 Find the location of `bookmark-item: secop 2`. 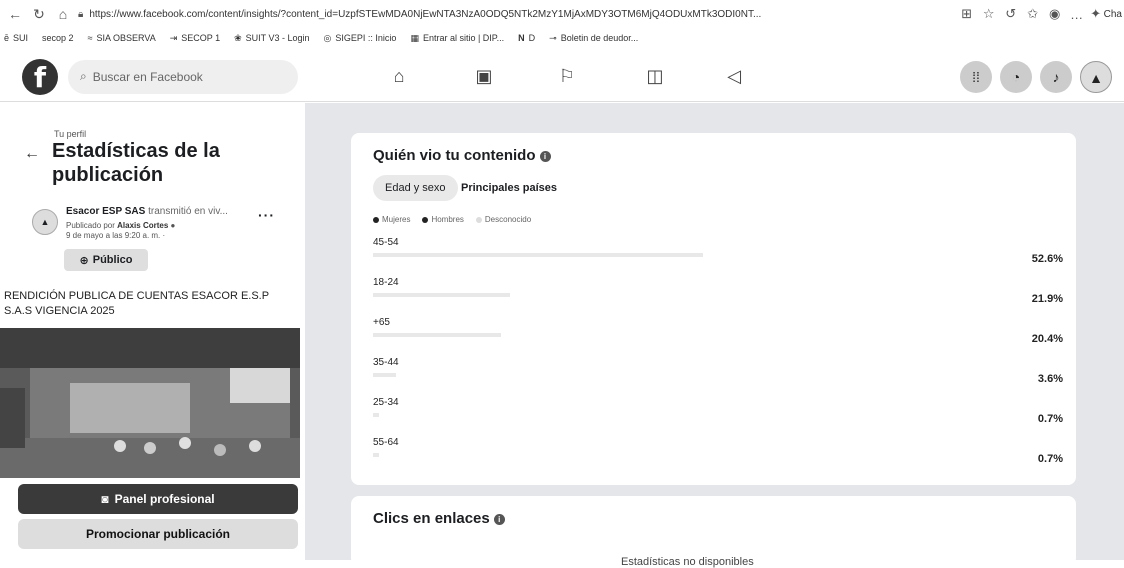

bookmark-item: secop 2 is located at coordinates (58, 38).